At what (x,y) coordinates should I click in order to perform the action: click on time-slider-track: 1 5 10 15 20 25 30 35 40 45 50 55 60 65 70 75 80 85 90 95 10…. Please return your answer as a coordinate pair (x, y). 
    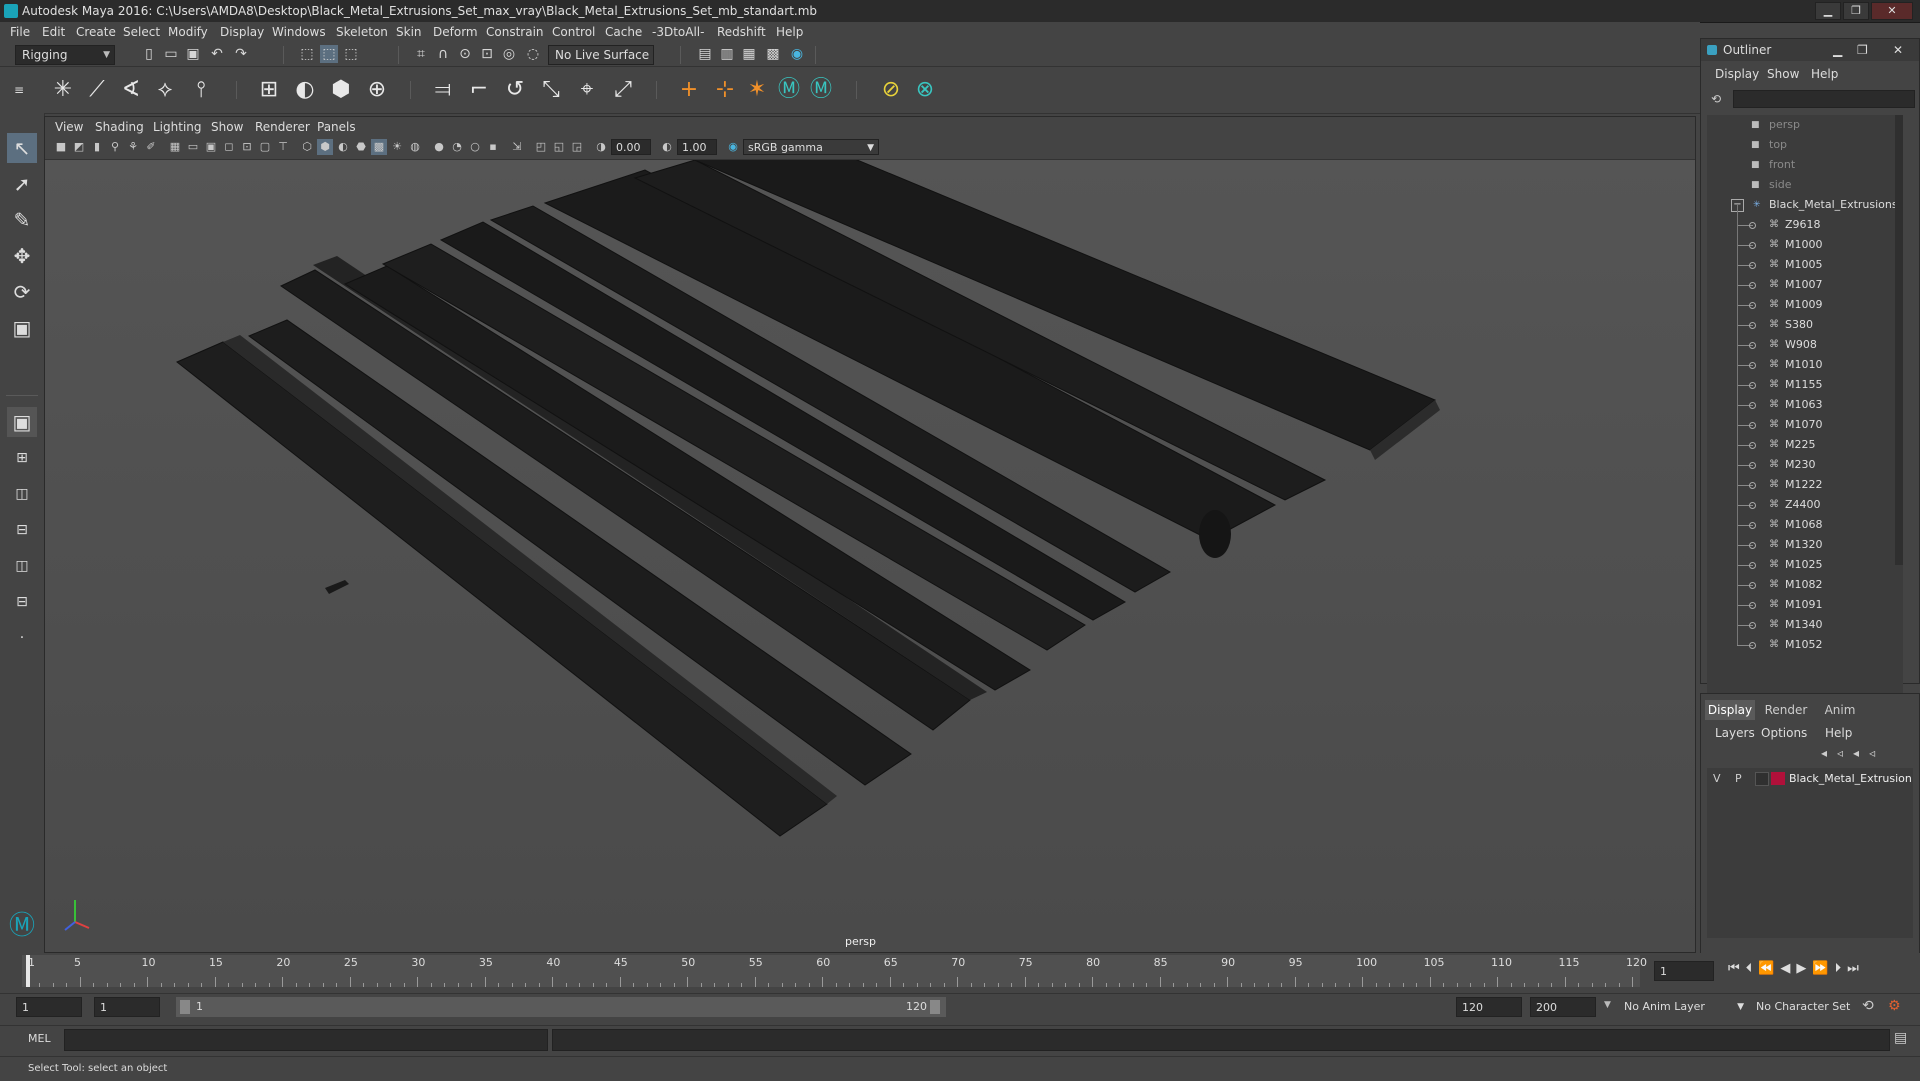
    Looking at the image, I should click on (834, 971).